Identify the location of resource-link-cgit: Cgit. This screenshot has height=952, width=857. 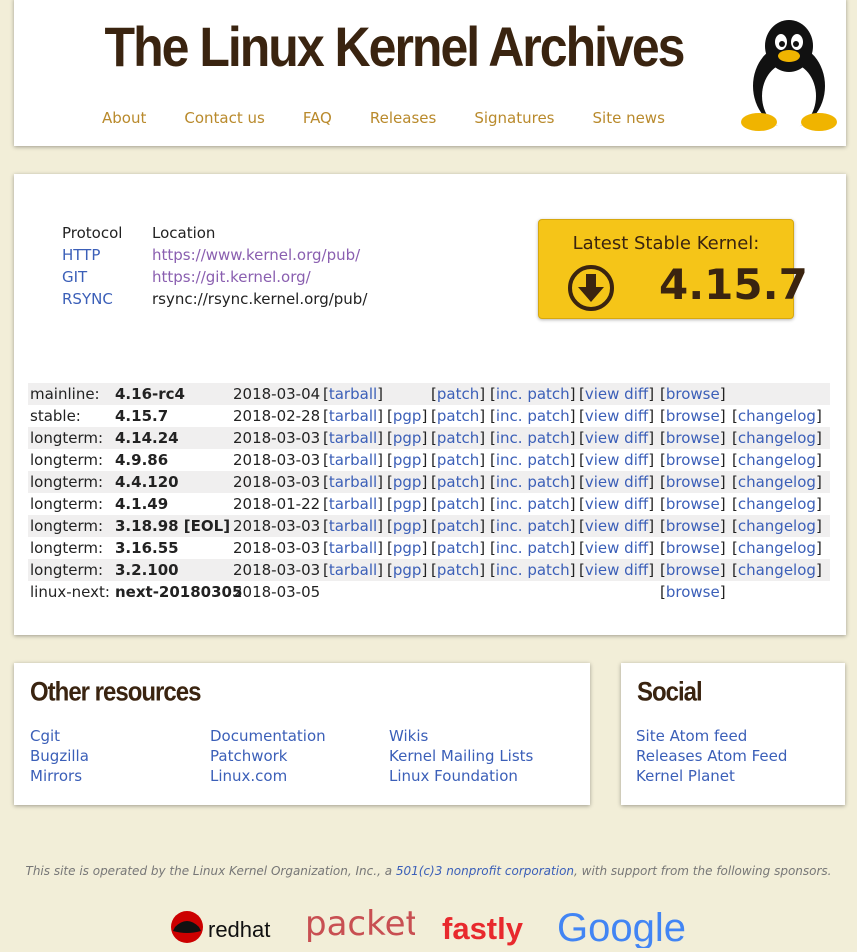
(59, 736).